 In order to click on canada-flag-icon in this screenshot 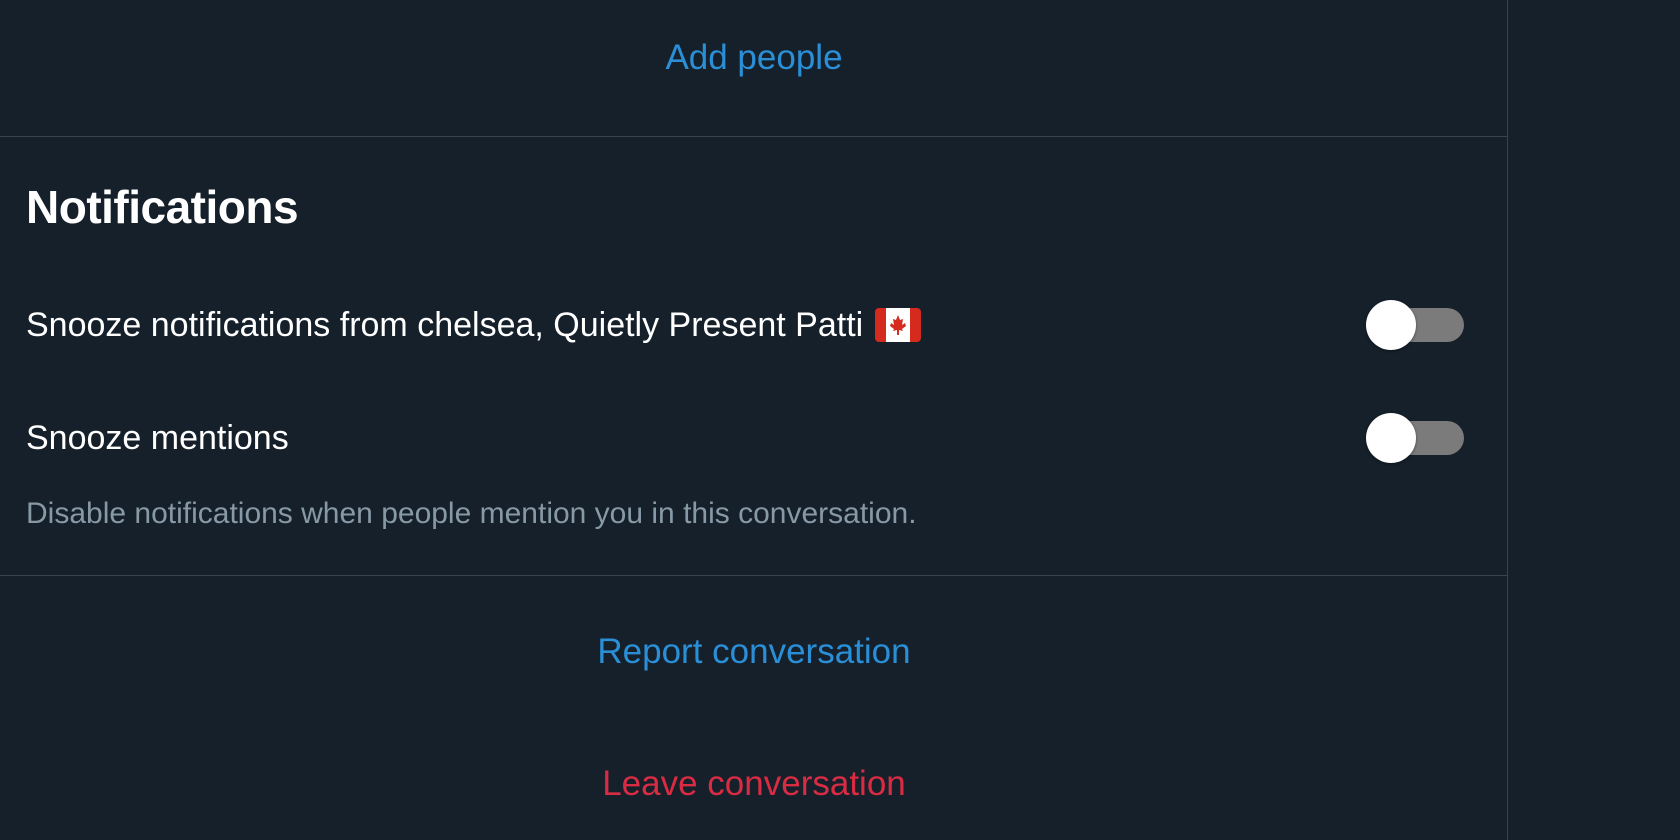, I will do `click(898, 325)`.